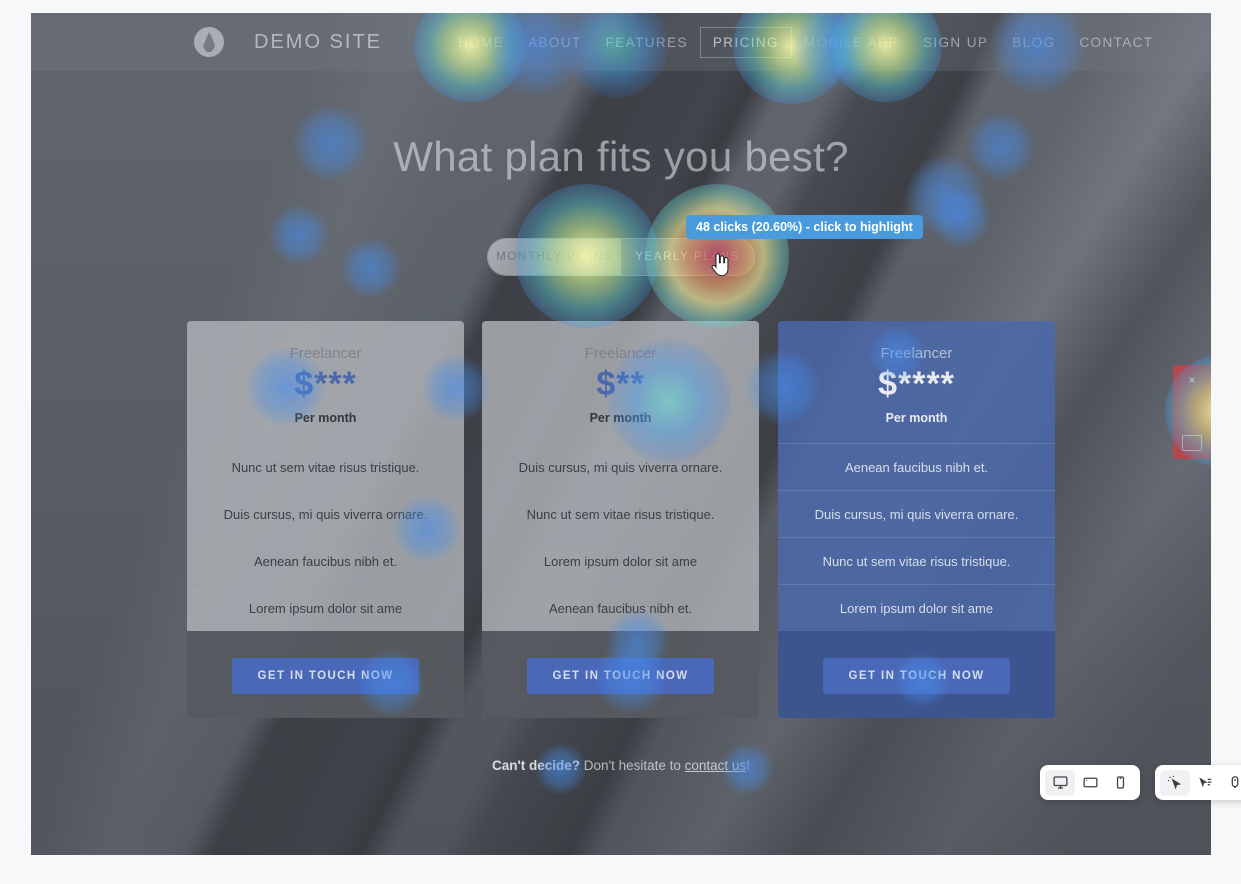 Image resolution: width=1241 pixels, height=884 pixels. I want to click on decide-note-bold: Can't decide?, so click(536, 765).